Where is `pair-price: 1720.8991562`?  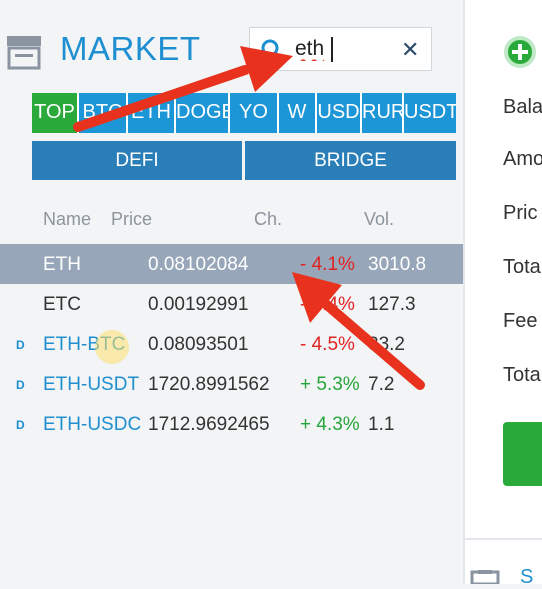
pair-price: 1720.8991562 is located at coordinates (209, 384).